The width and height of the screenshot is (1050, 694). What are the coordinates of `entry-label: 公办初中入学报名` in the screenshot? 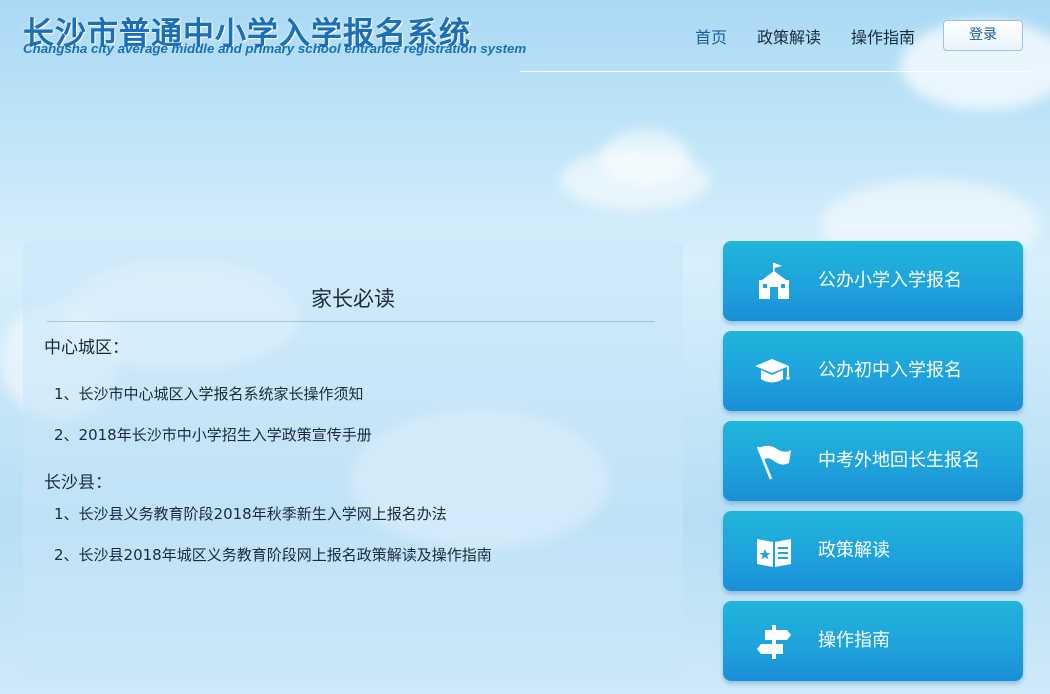 It's located at (890, 370).